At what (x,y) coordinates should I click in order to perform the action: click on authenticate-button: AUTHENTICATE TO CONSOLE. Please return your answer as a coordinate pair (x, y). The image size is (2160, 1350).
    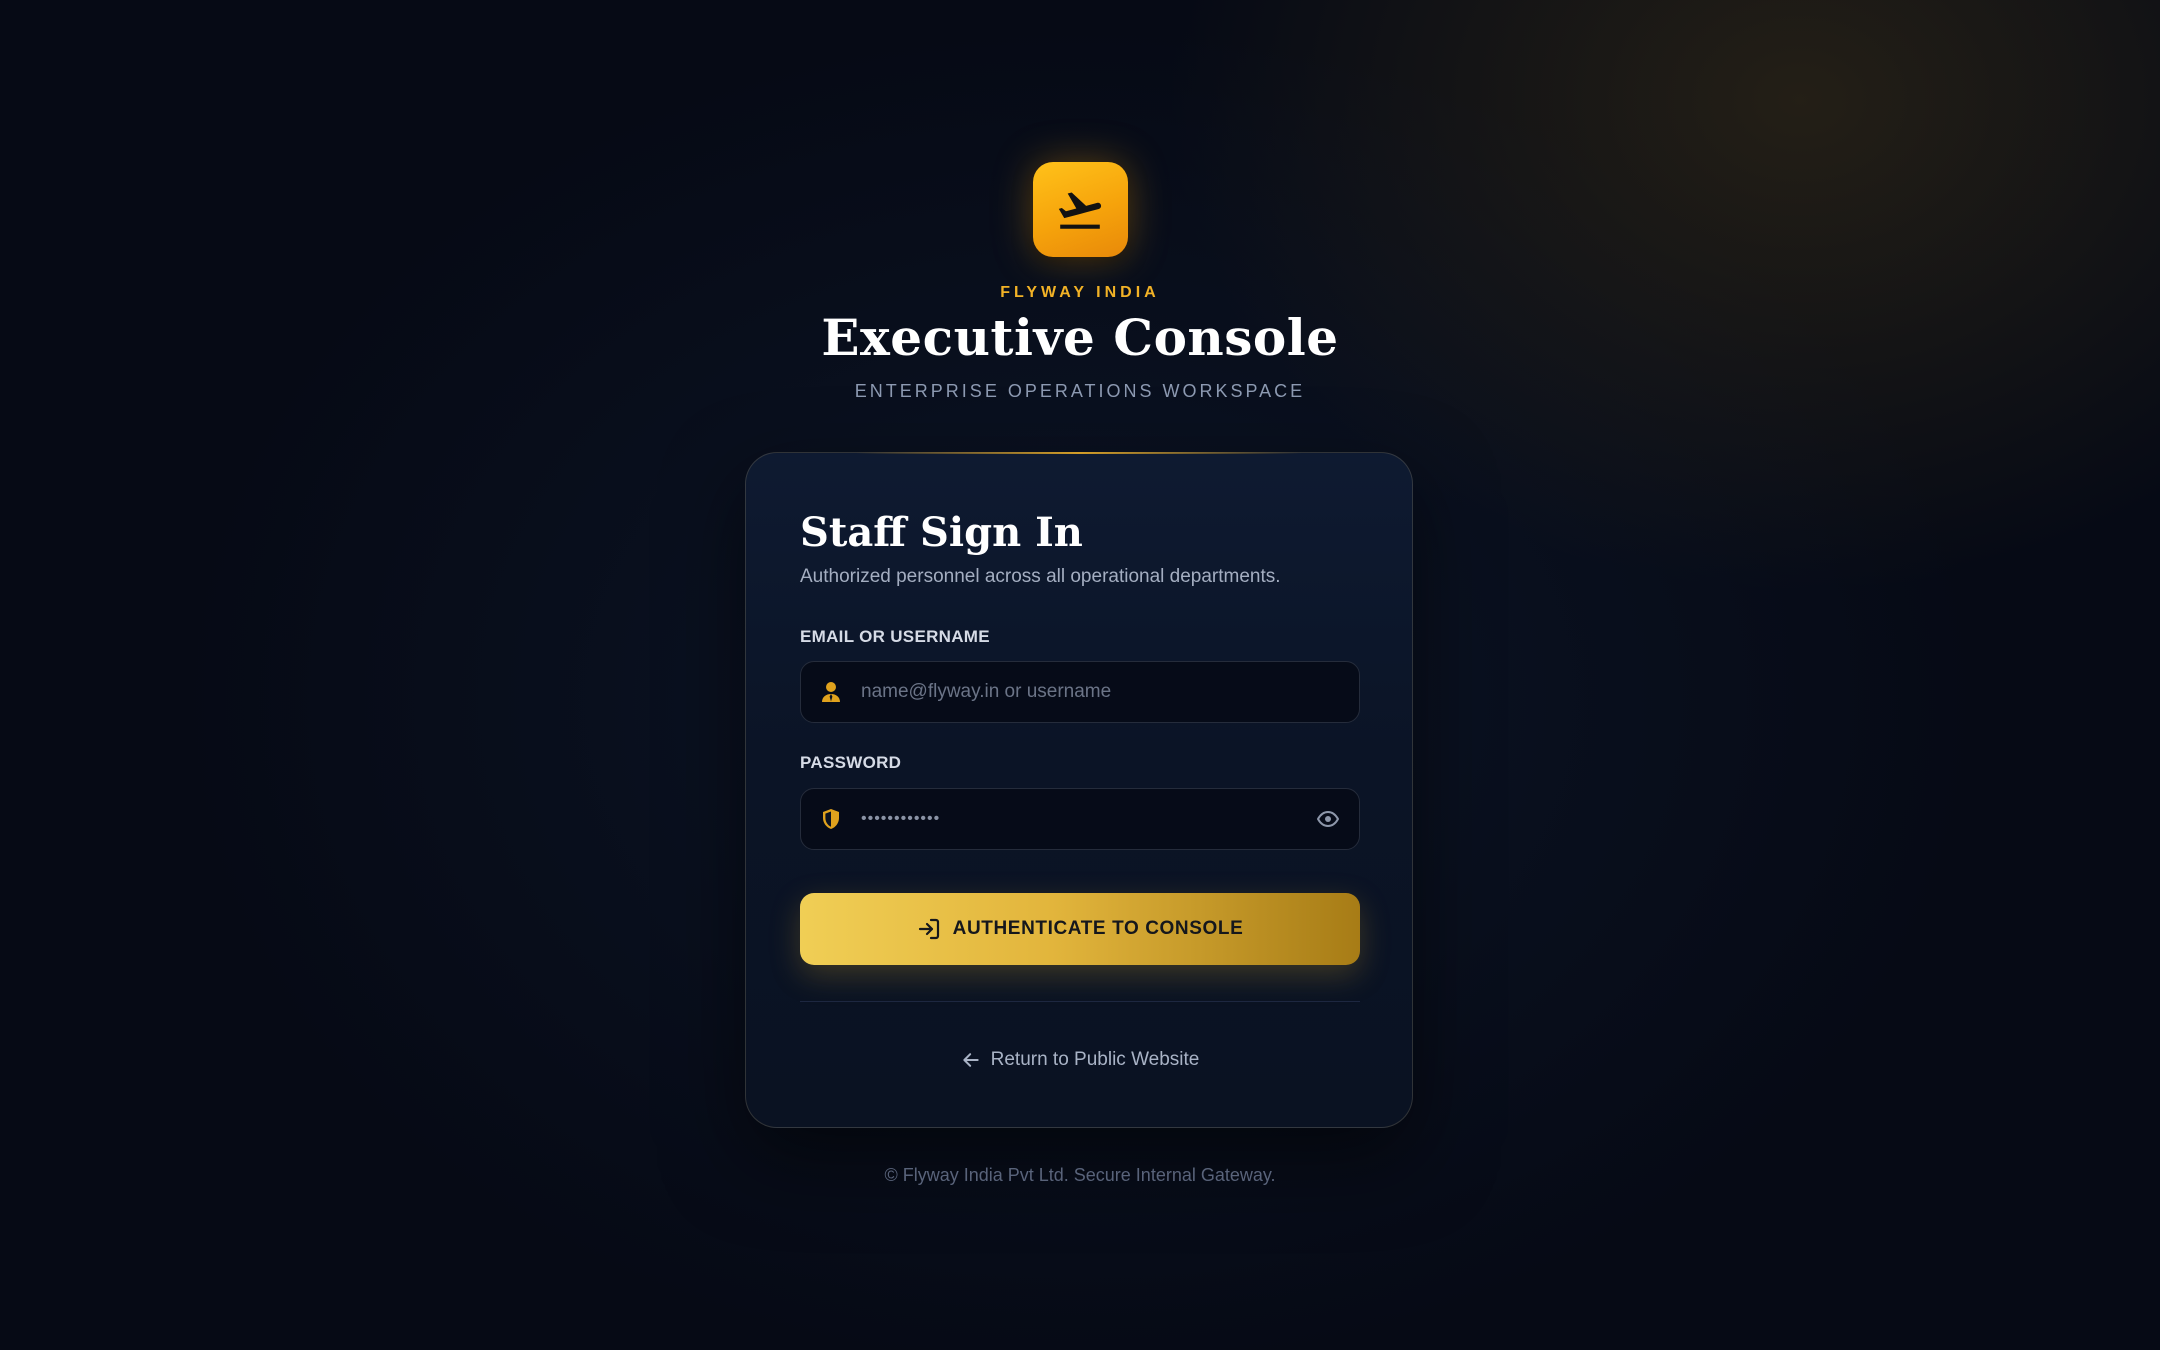
    Looking at the image, I should click on (1080, 929).